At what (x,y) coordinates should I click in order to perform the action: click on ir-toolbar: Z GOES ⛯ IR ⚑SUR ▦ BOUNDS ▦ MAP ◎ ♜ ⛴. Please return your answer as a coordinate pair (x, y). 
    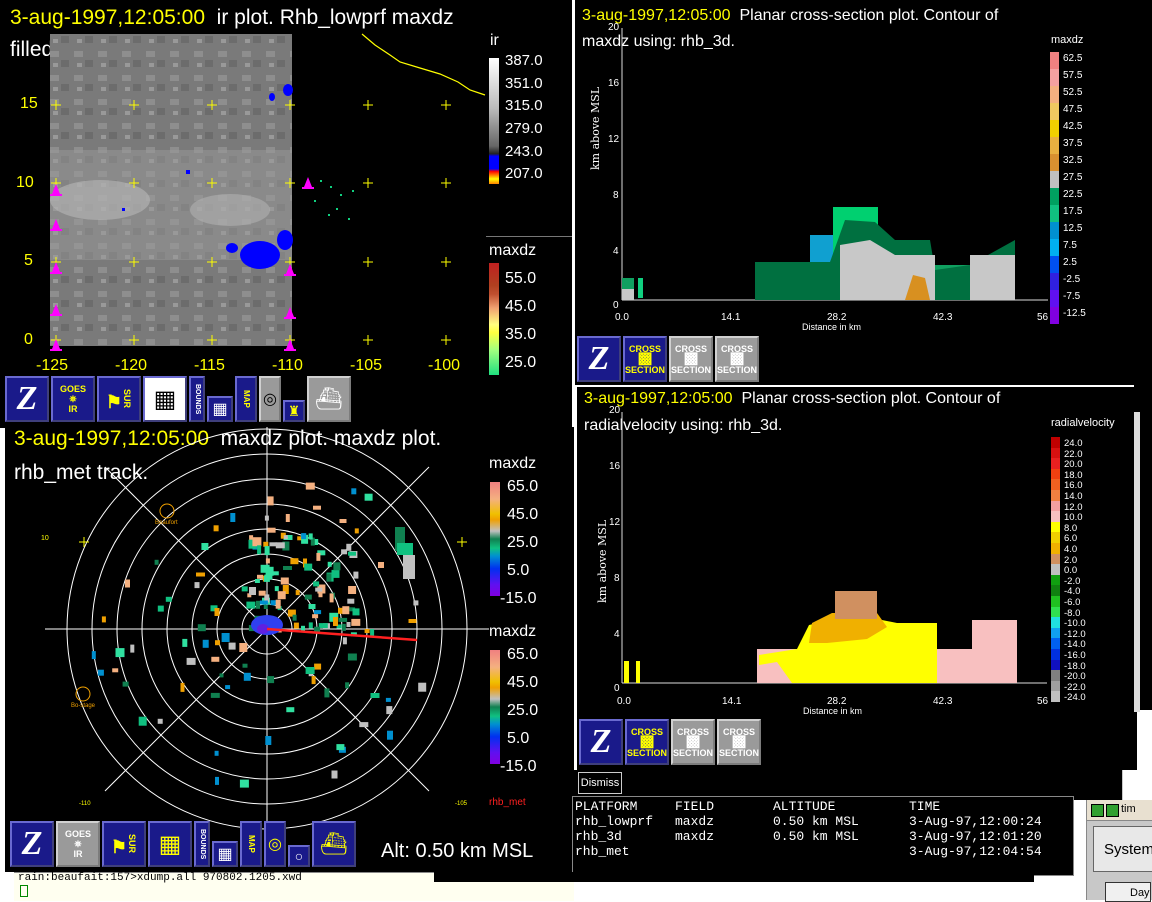
    Looking at the image, I should click on (178, 399).